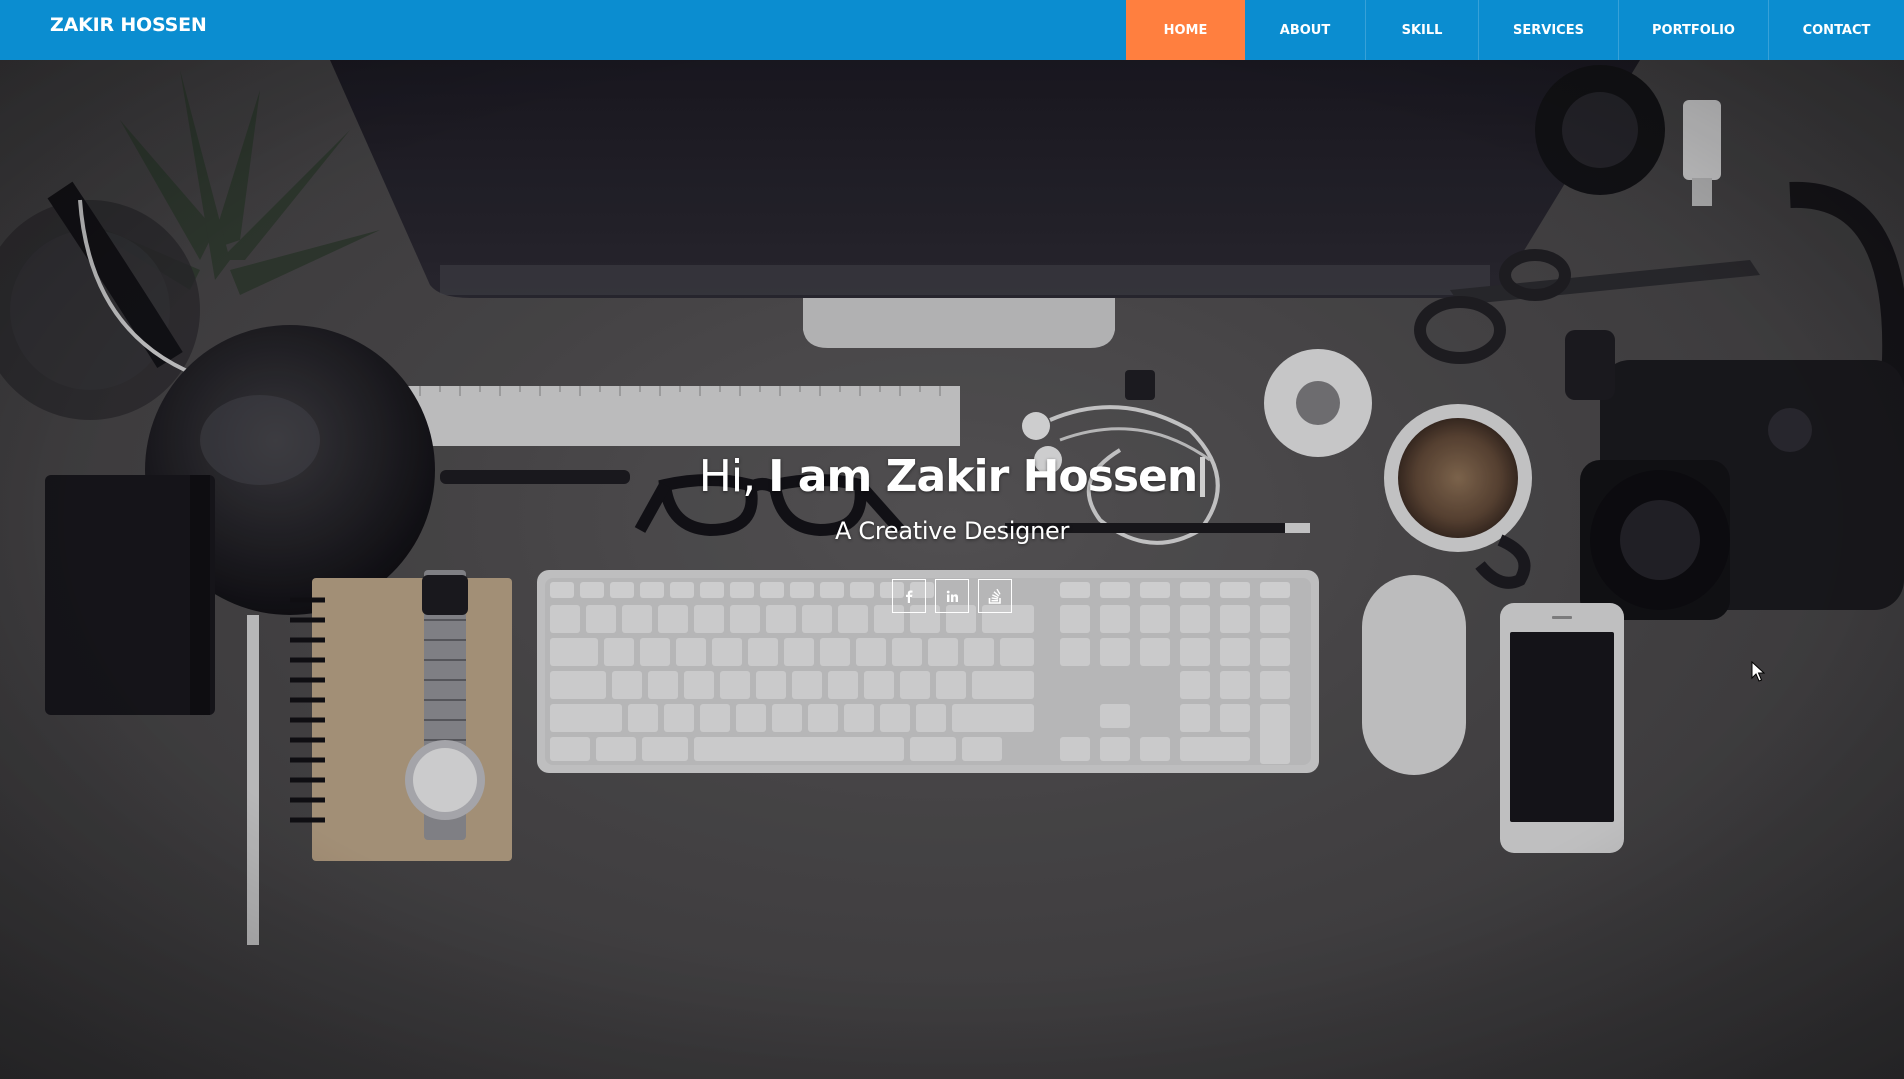 The width and height of the screenshot is (1904, 1079). I want to click on stack-overflow-icon, so click(994, 596).